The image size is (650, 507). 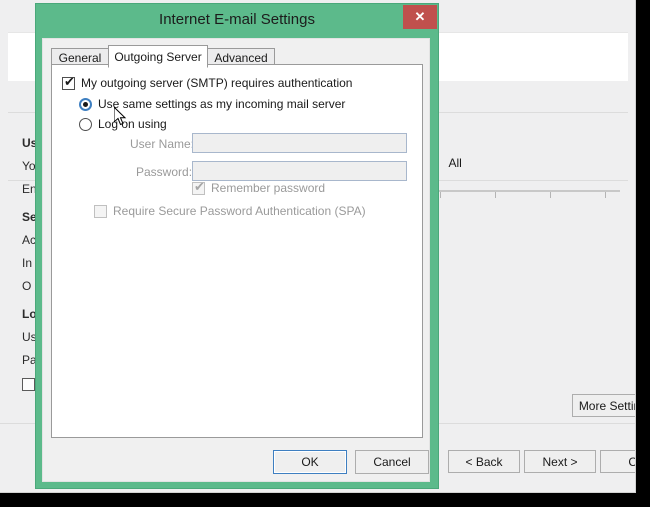 I want to click on label-user-name: User Name:, so click(x=162, y=144).